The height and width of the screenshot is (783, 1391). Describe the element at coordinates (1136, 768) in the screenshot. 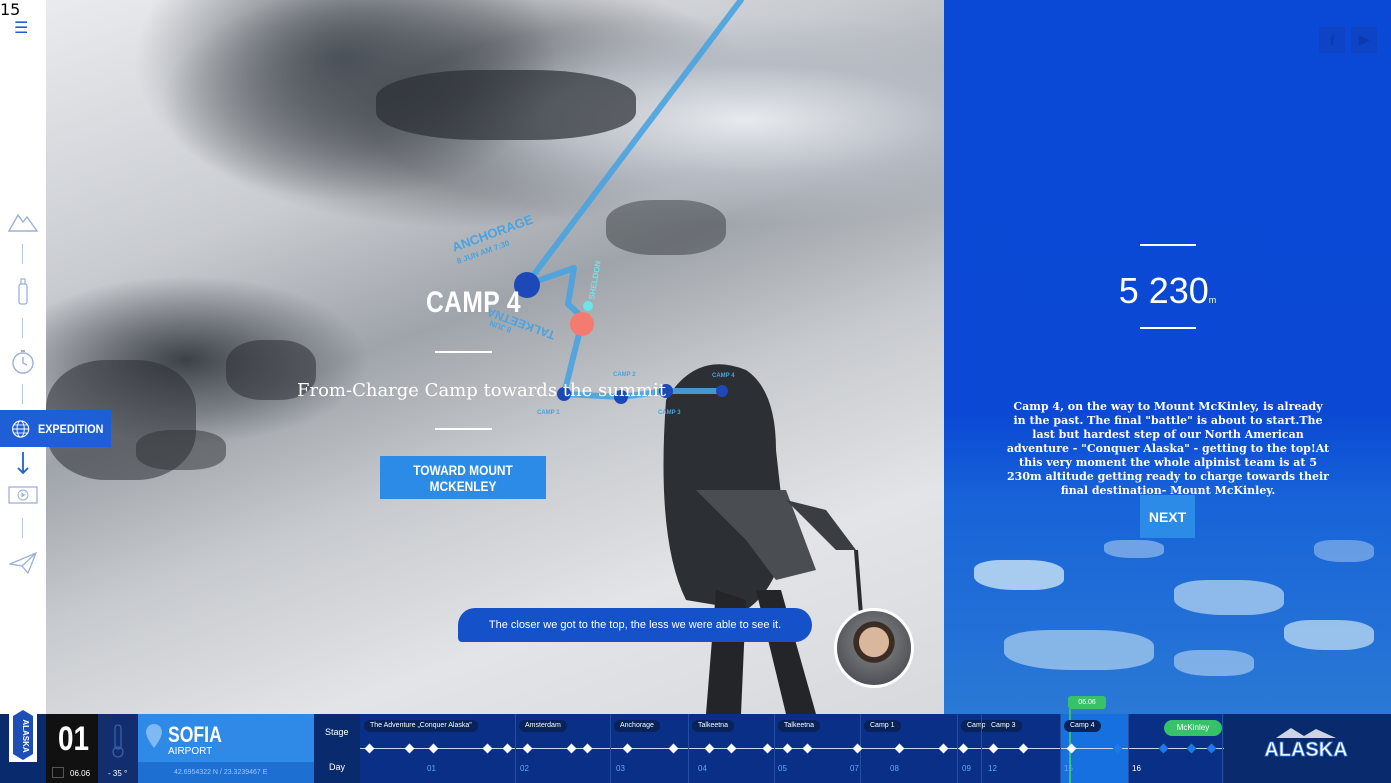

I see `day-label: 16` at that location.